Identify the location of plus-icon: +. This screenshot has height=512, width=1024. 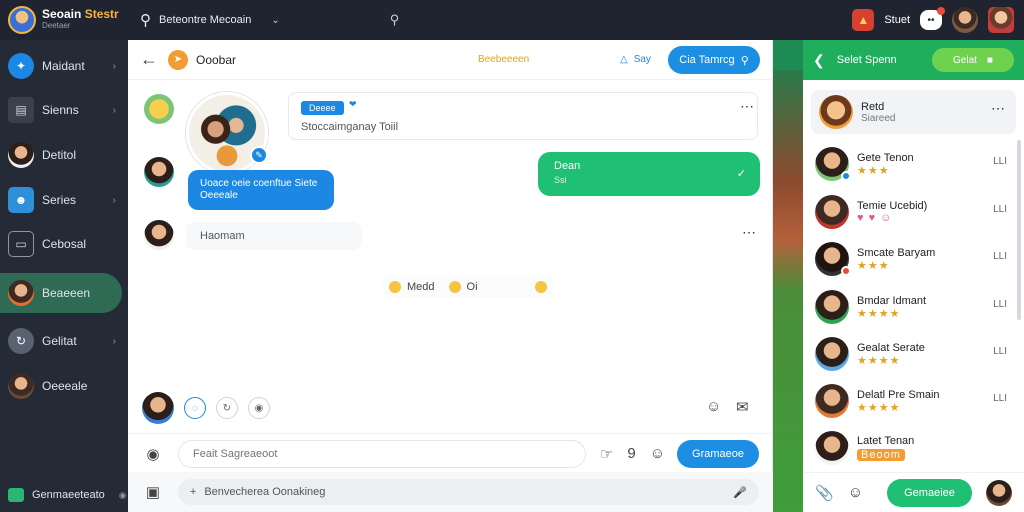
(193, 492).